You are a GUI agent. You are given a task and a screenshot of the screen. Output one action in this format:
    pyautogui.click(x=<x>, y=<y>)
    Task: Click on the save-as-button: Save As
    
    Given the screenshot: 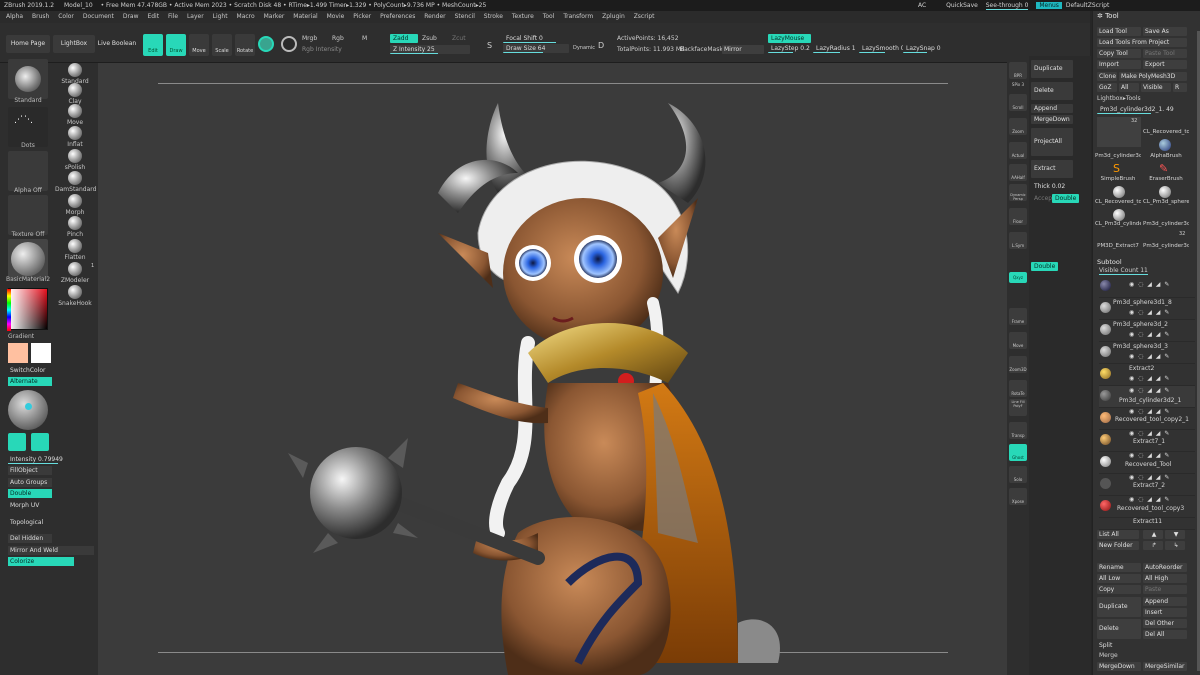 What is the action you would take?
    pyautogui.click(x=1165, y=31)
    